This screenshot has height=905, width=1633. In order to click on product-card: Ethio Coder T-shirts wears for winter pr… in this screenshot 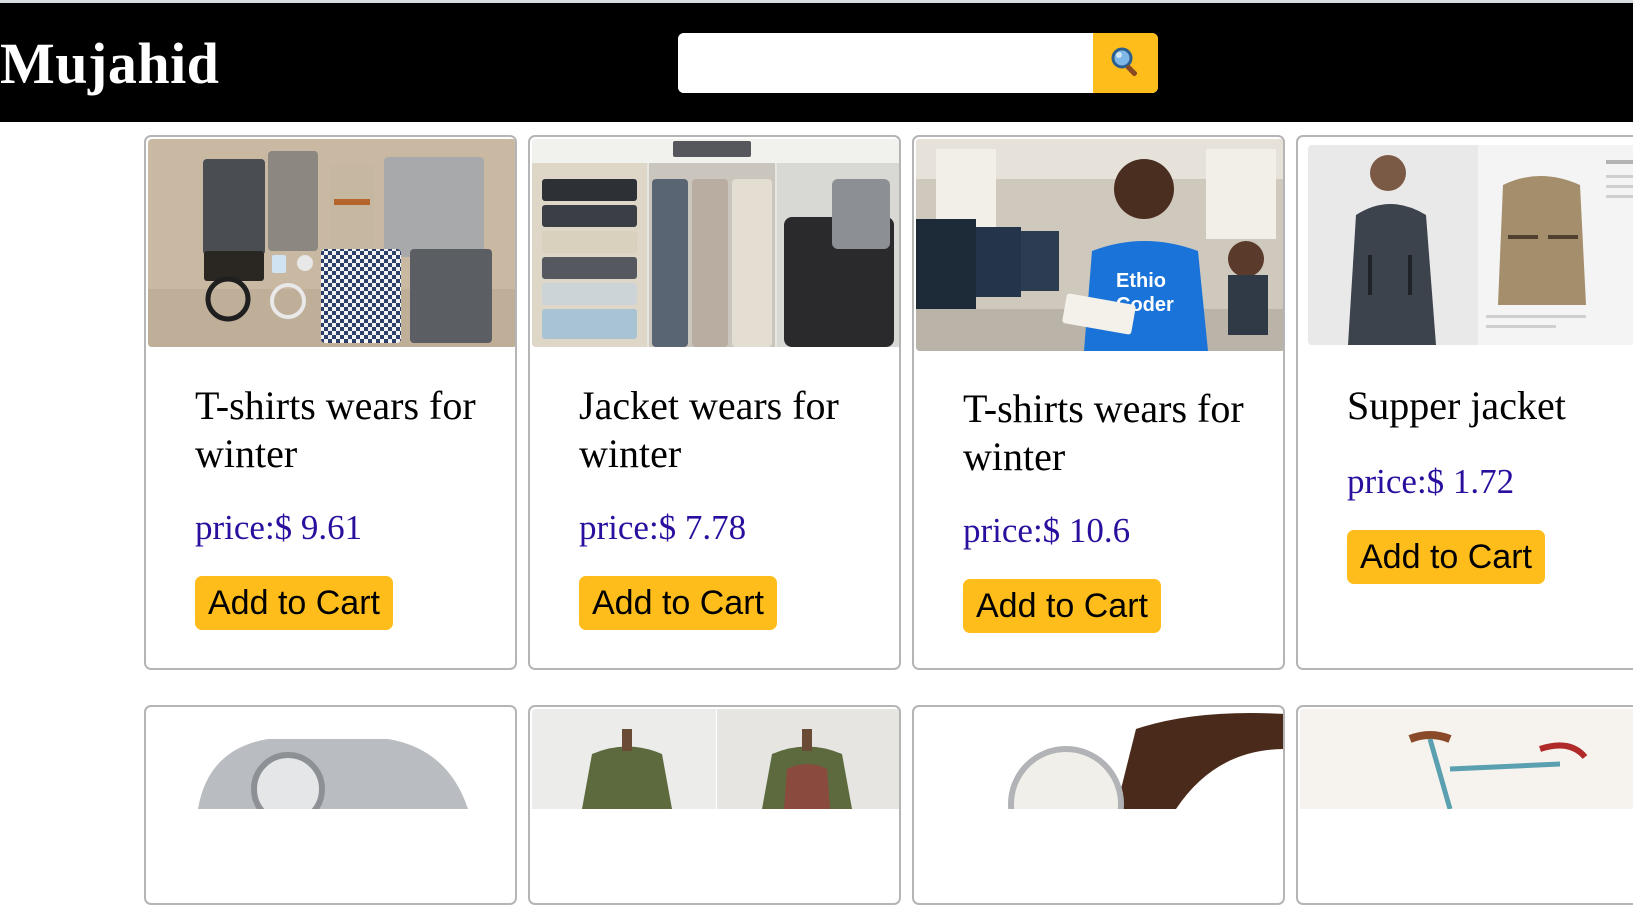, I will do `click(1098, 402)`.